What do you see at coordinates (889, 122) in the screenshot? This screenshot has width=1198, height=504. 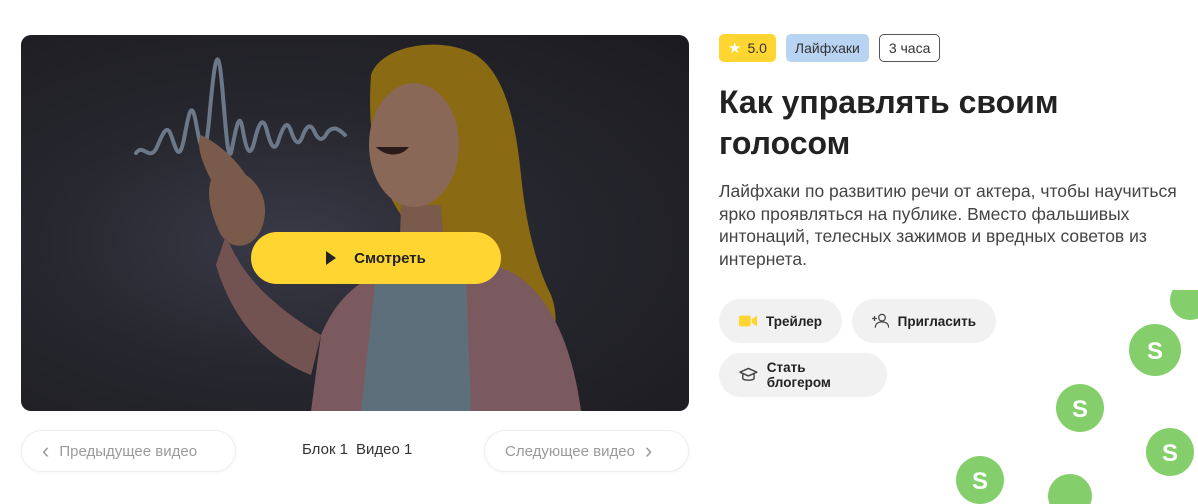 I see `course-title: Как управлять своим голосом` at bounding box center [889, 122].